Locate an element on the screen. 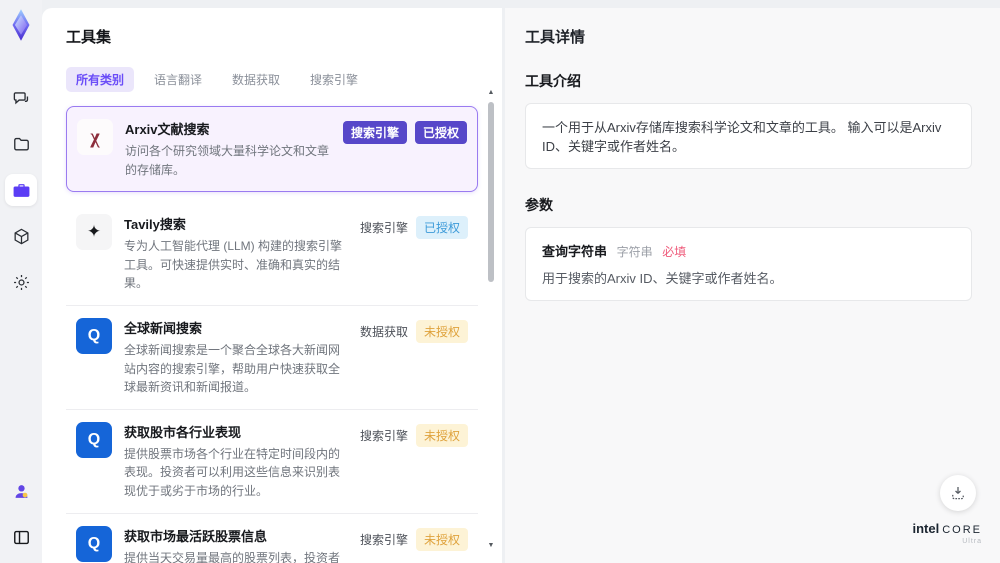 The image size is (1000, 563). app-sidebar is located at coordinates (21, 281).